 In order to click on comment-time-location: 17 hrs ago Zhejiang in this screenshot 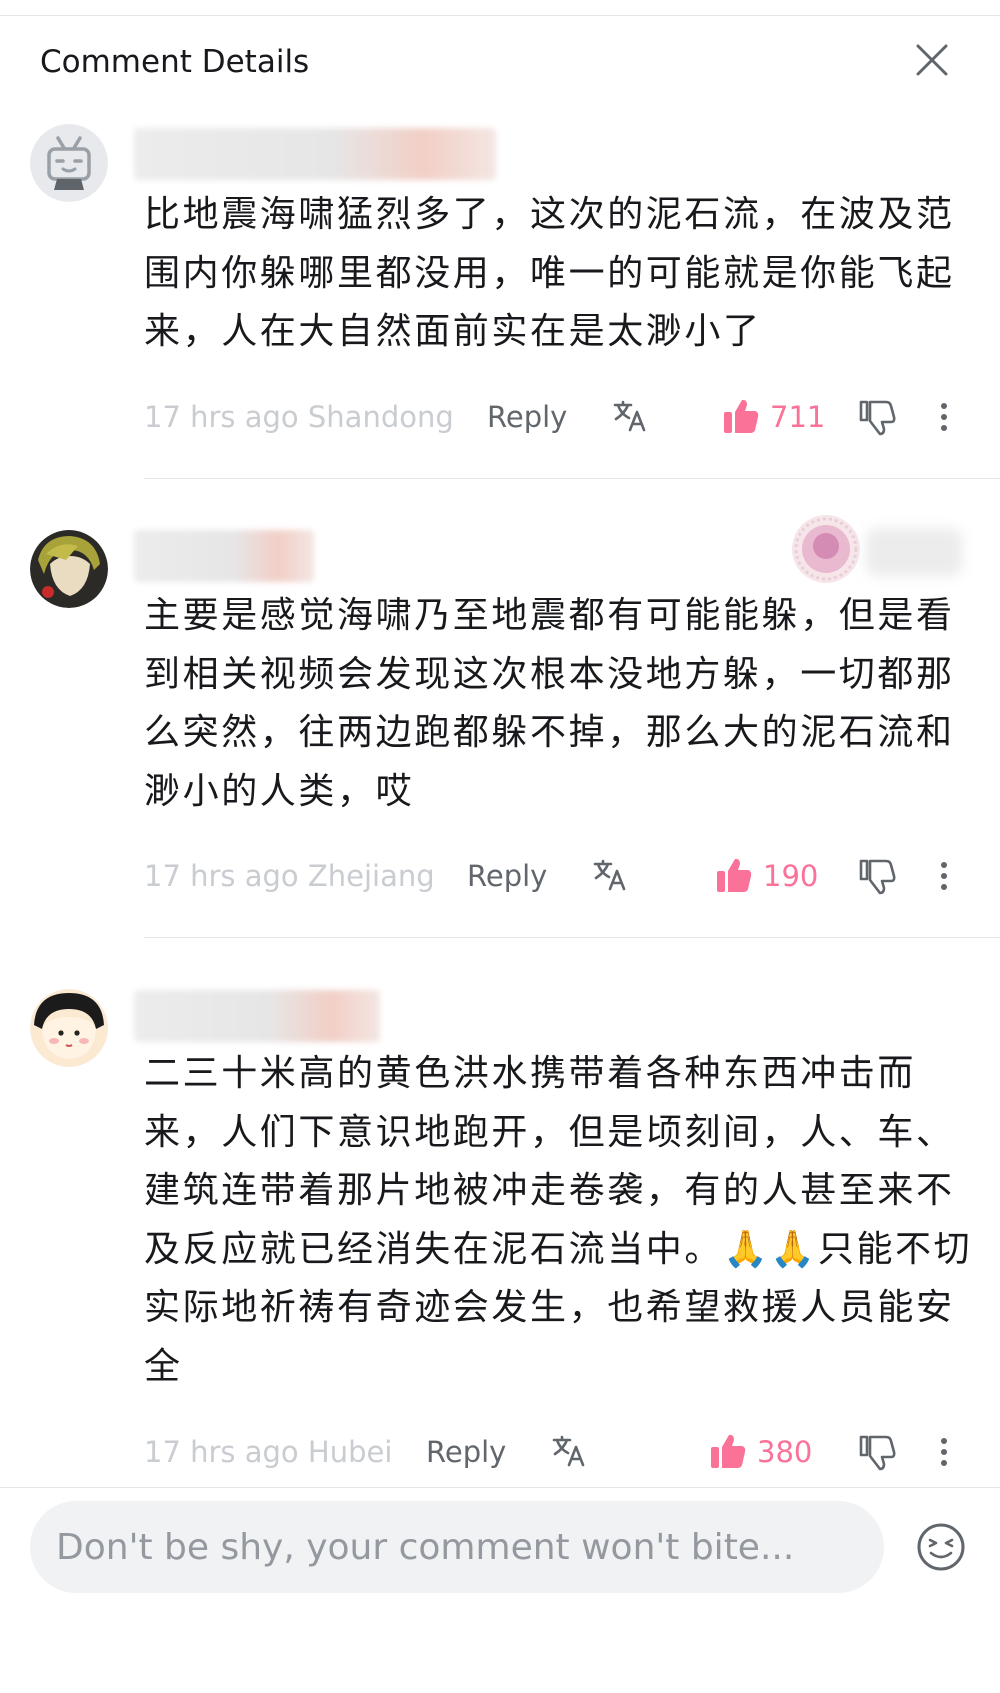, I will do `click(289, 876)`.